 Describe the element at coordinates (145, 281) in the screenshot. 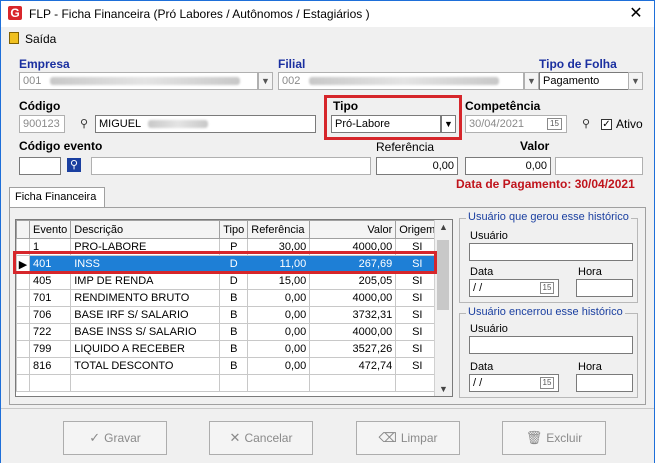

I see `table-cell: IMP DE RENDA` at that location.